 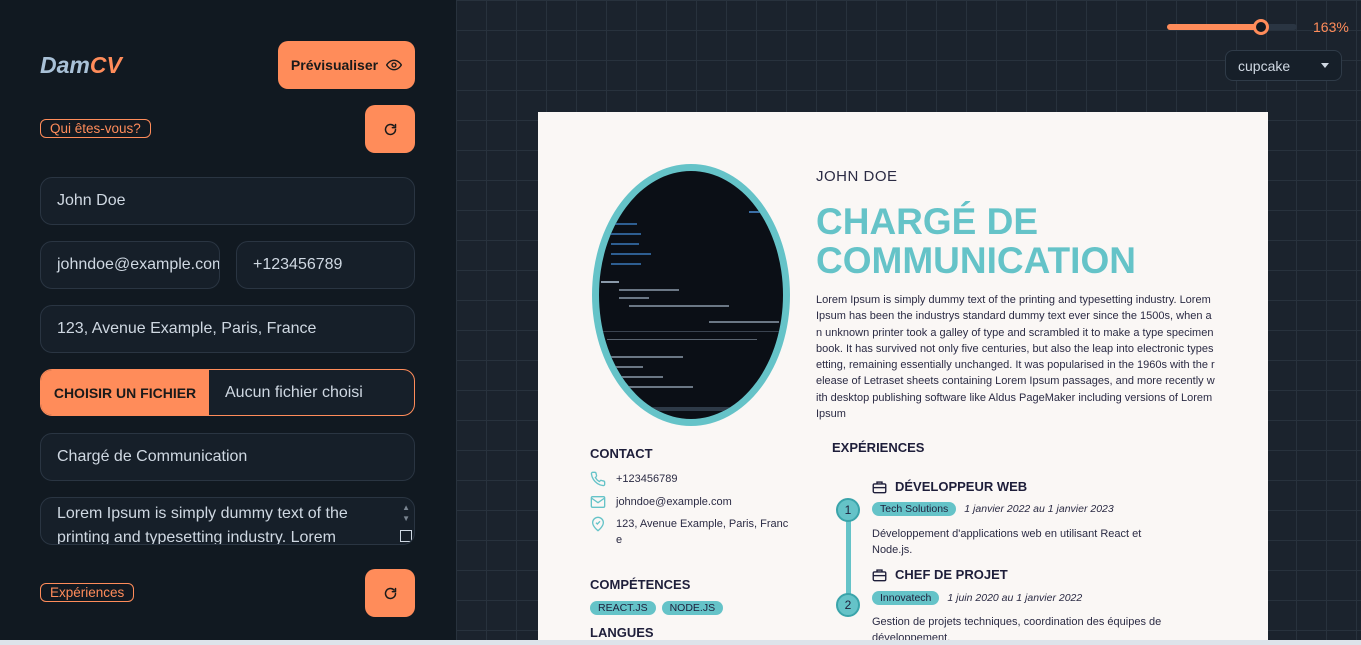 I want to click on theme-select: cupcake, so click(x=1283, y=65).